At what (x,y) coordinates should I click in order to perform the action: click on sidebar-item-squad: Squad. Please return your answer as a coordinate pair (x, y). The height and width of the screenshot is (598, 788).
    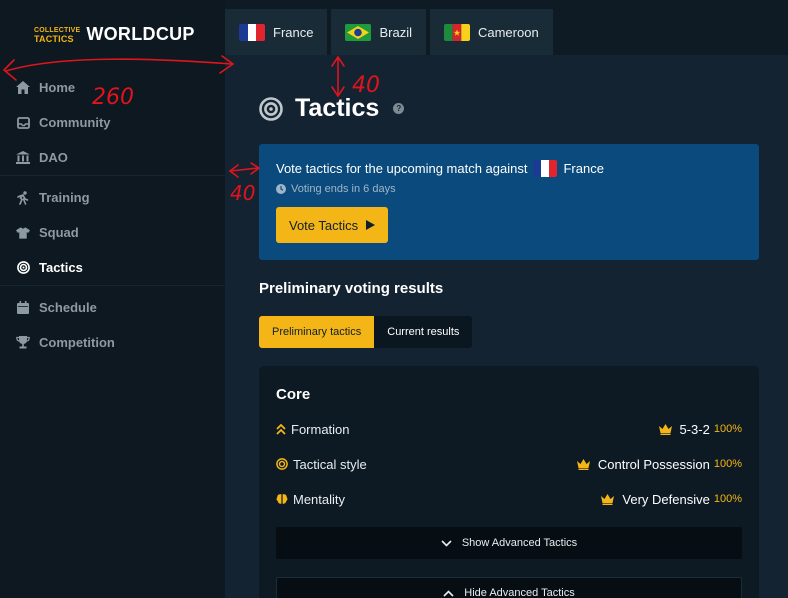
    Looking at the image, I should click on (112, 232).